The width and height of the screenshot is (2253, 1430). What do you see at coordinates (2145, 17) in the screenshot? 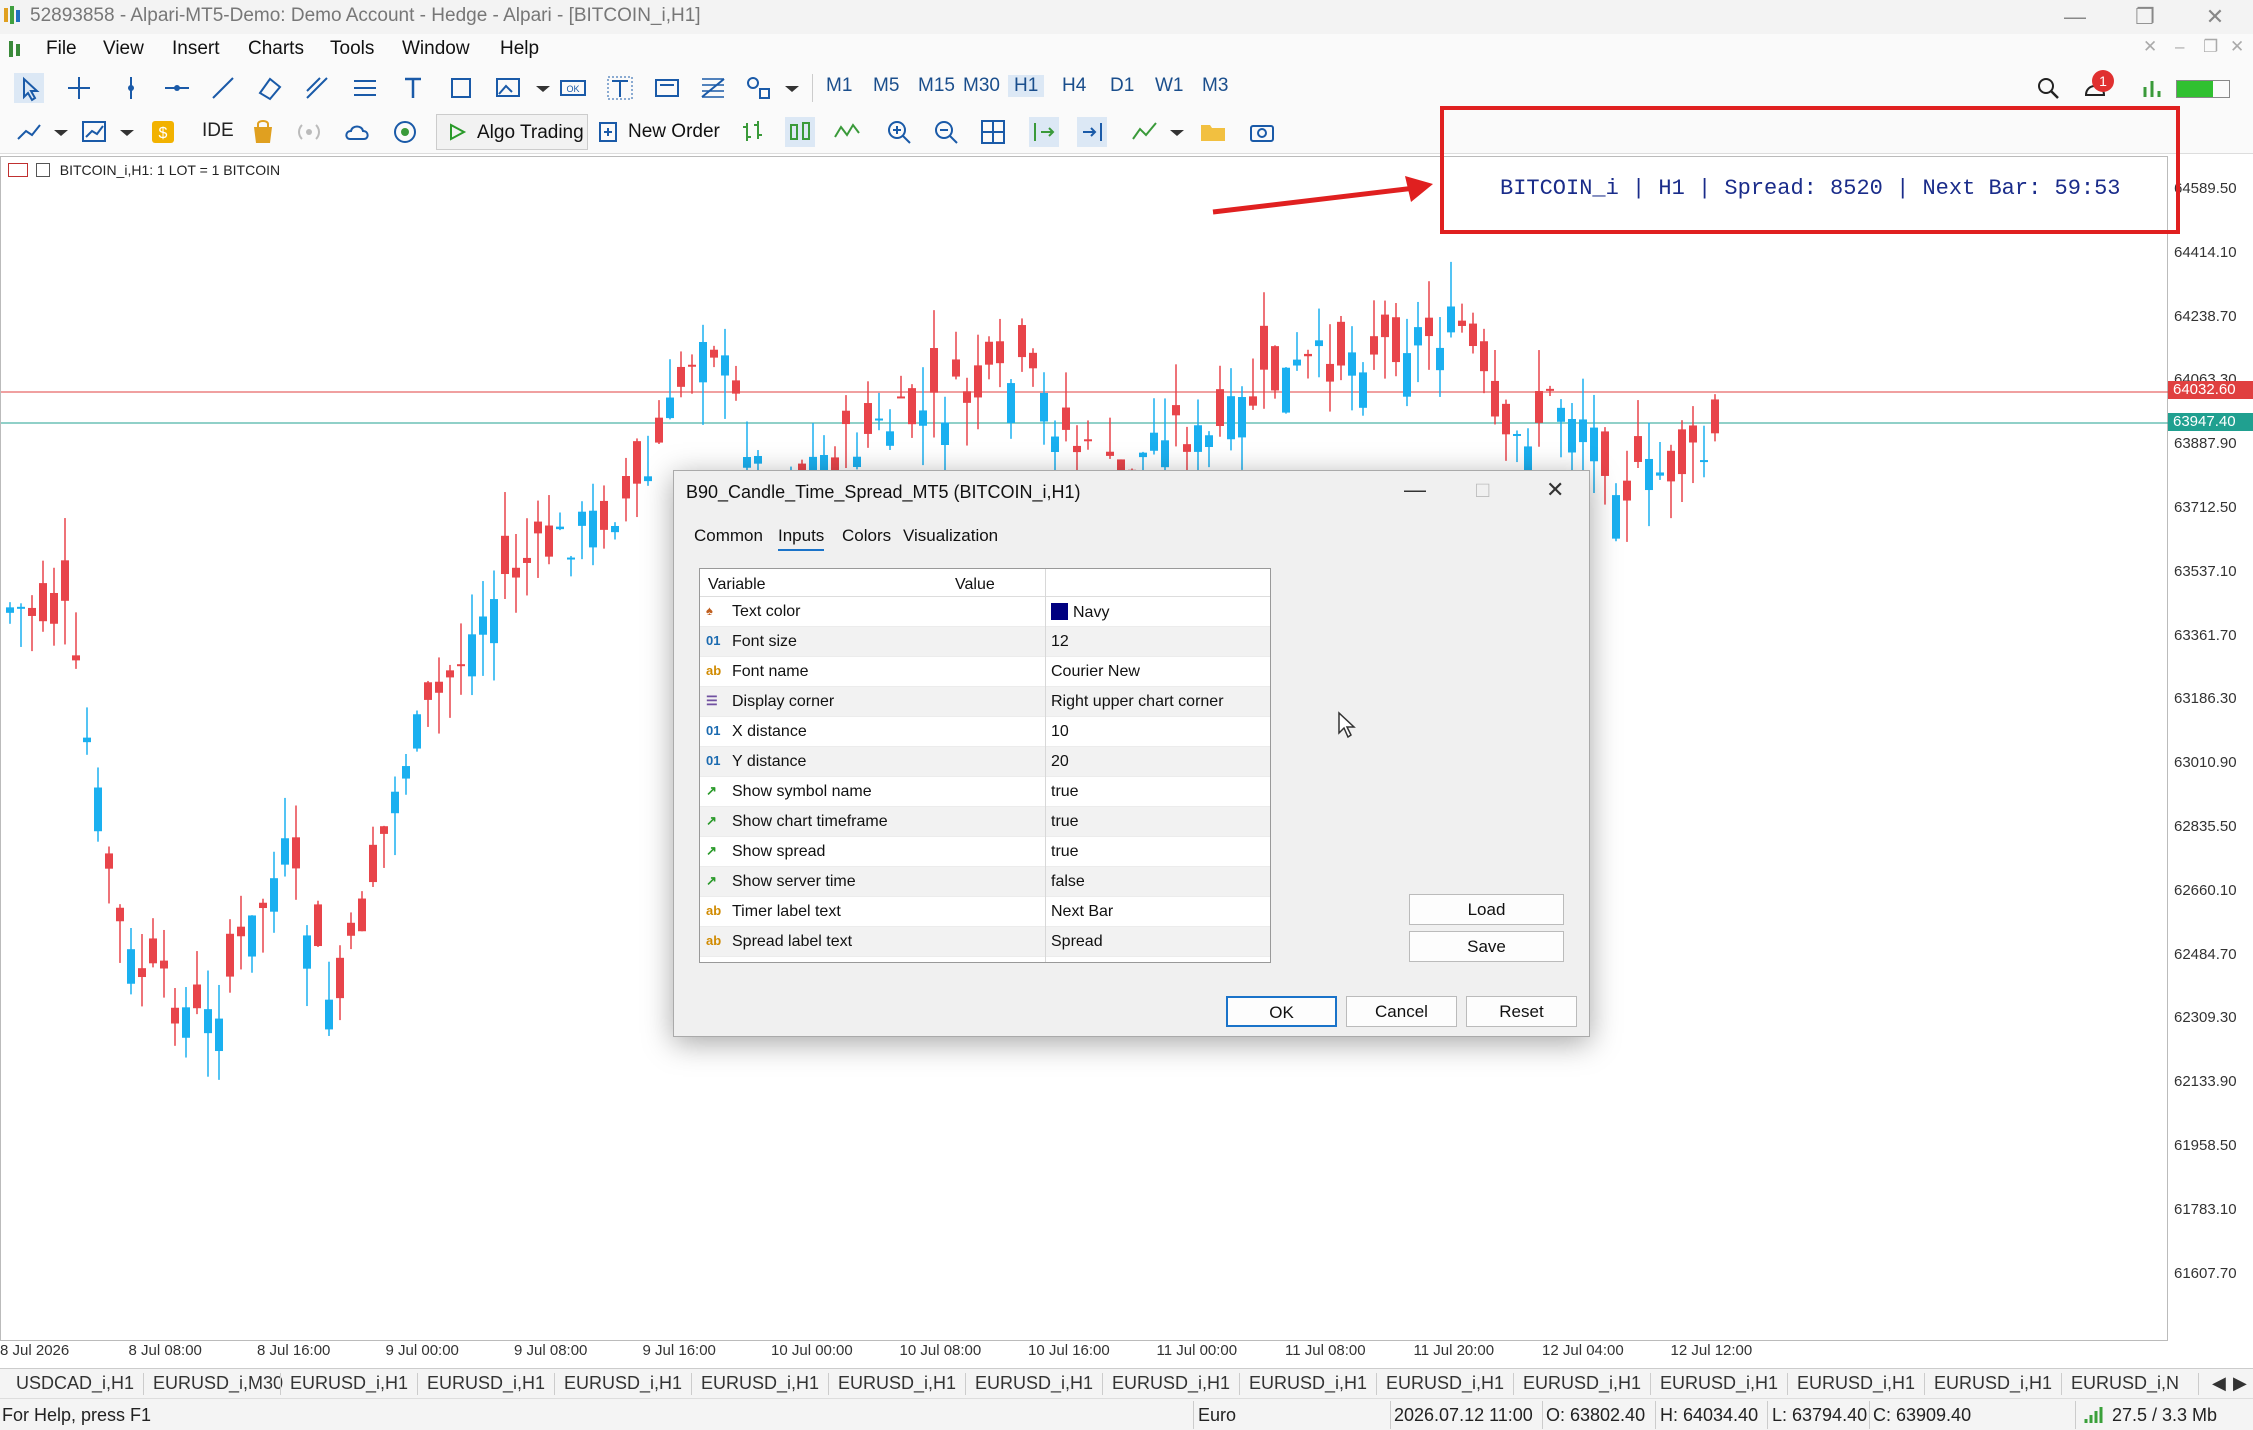
I see `restore-icon: ❐` at bounding box center [2145, 17].